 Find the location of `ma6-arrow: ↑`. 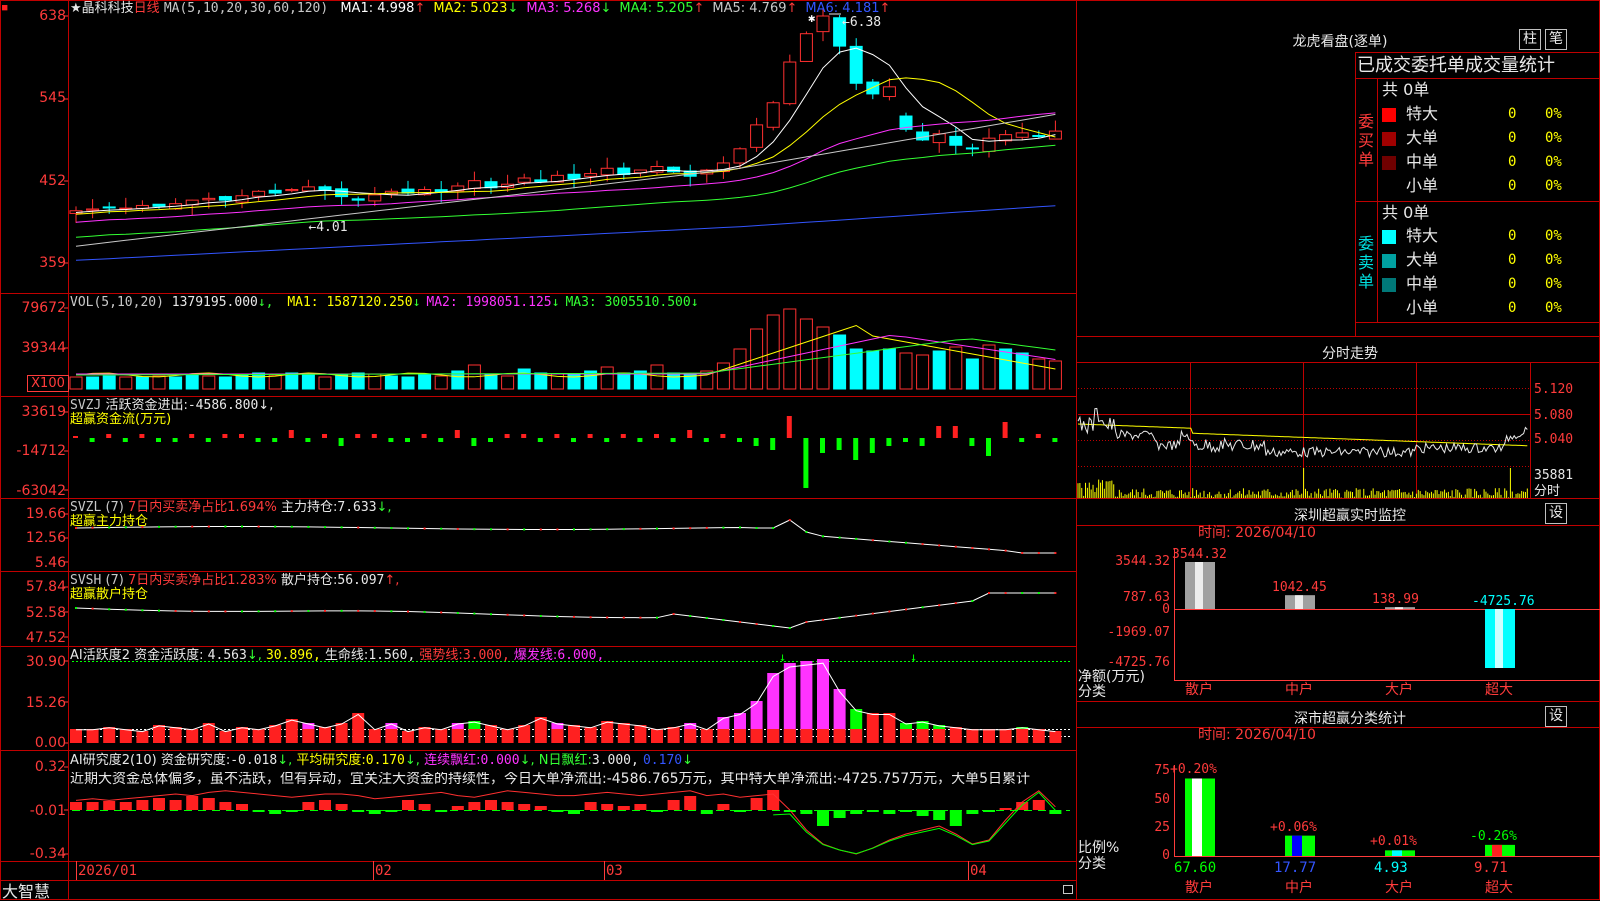

ma6-arrow: ↑ is located at coordinates (885, 8).